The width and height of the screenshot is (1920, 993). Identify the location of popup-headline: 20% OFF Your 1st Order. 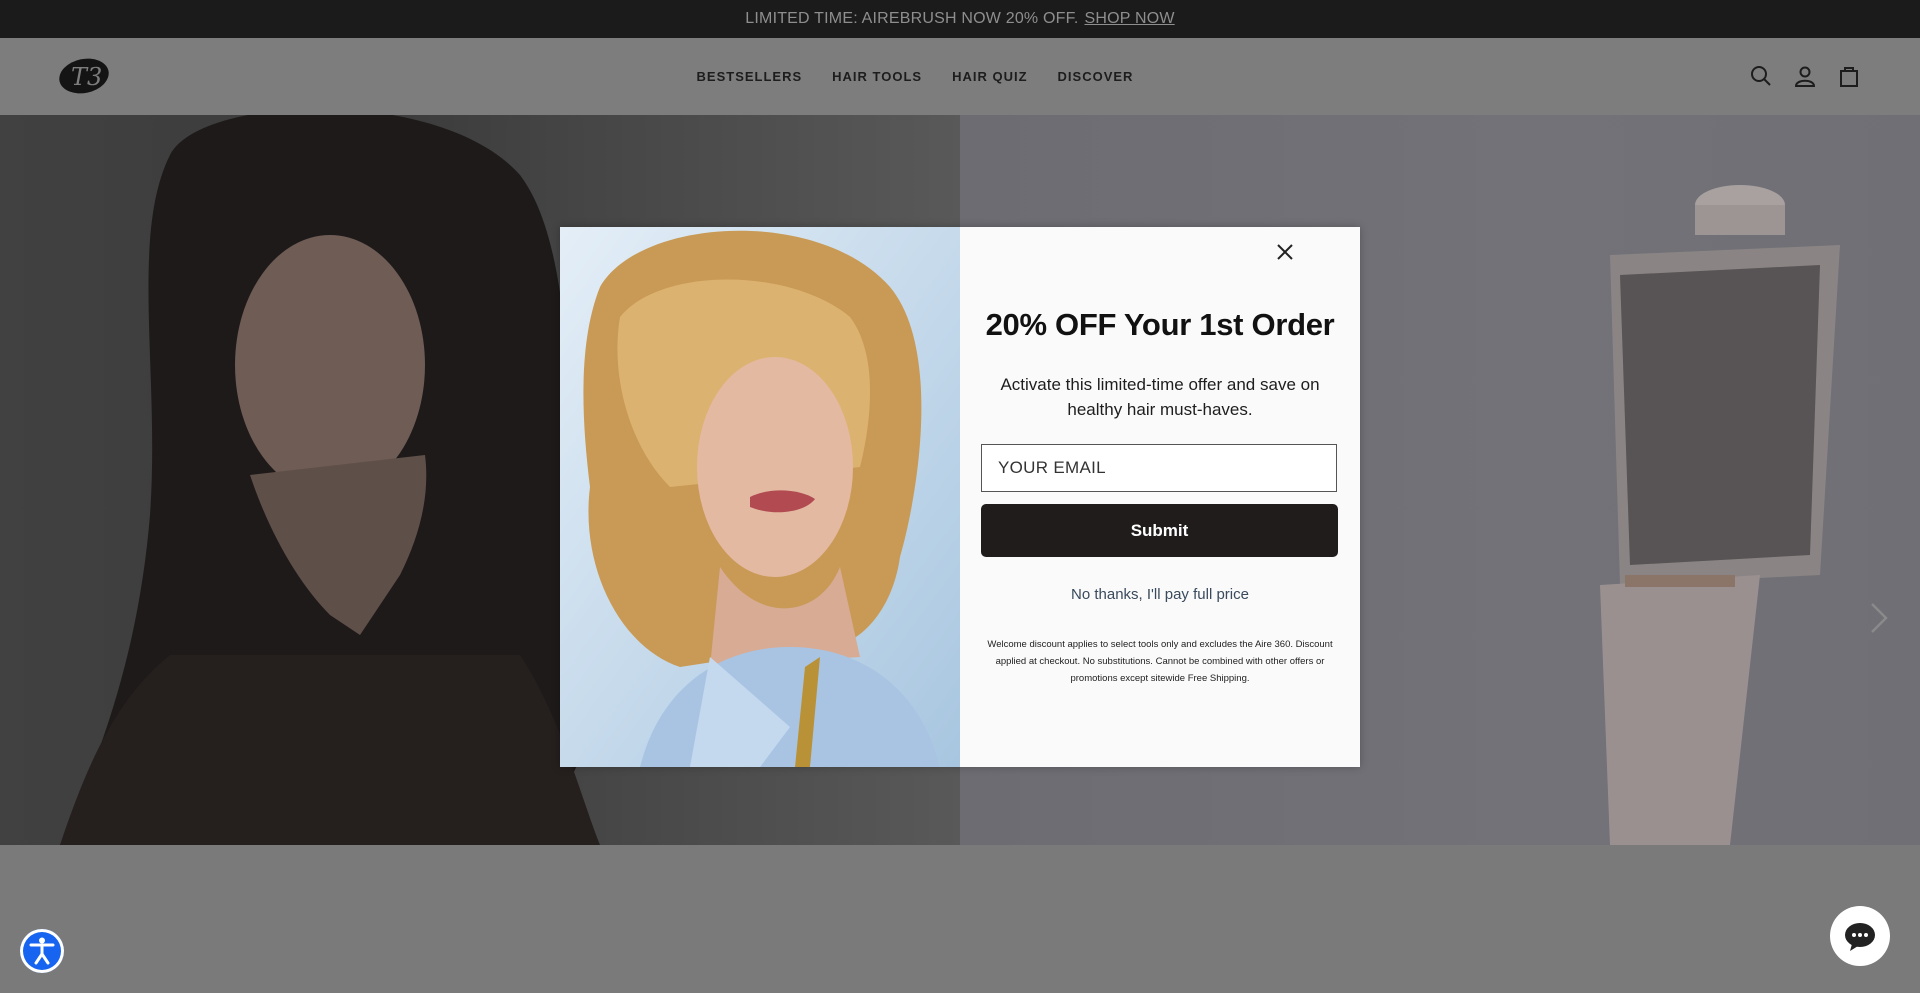
(1160, 324).